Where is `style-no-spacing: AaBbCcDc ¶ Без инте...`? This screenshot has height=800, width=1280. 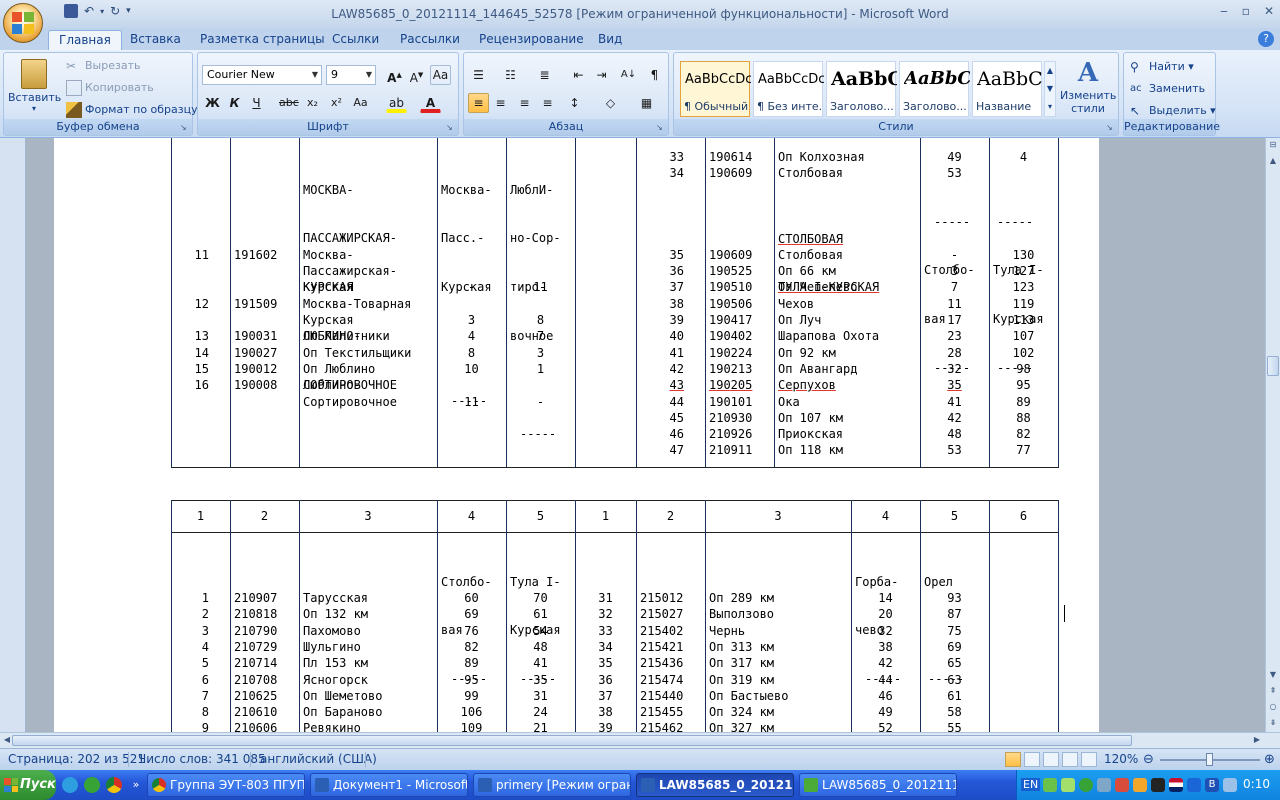 style-no-spacing: AaBbCcDc ¶ Без инте... is located at coordinates (788, 89).